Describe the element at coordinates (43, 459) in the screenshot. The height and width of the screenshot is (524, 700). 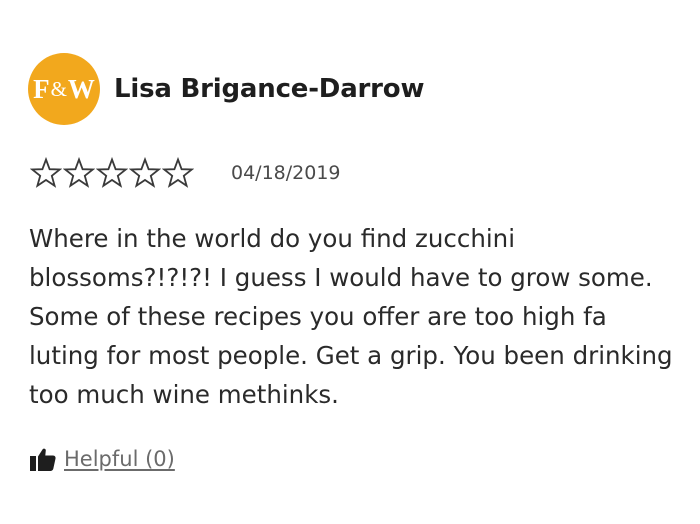
I see `thumbs-up-icon` at that location.